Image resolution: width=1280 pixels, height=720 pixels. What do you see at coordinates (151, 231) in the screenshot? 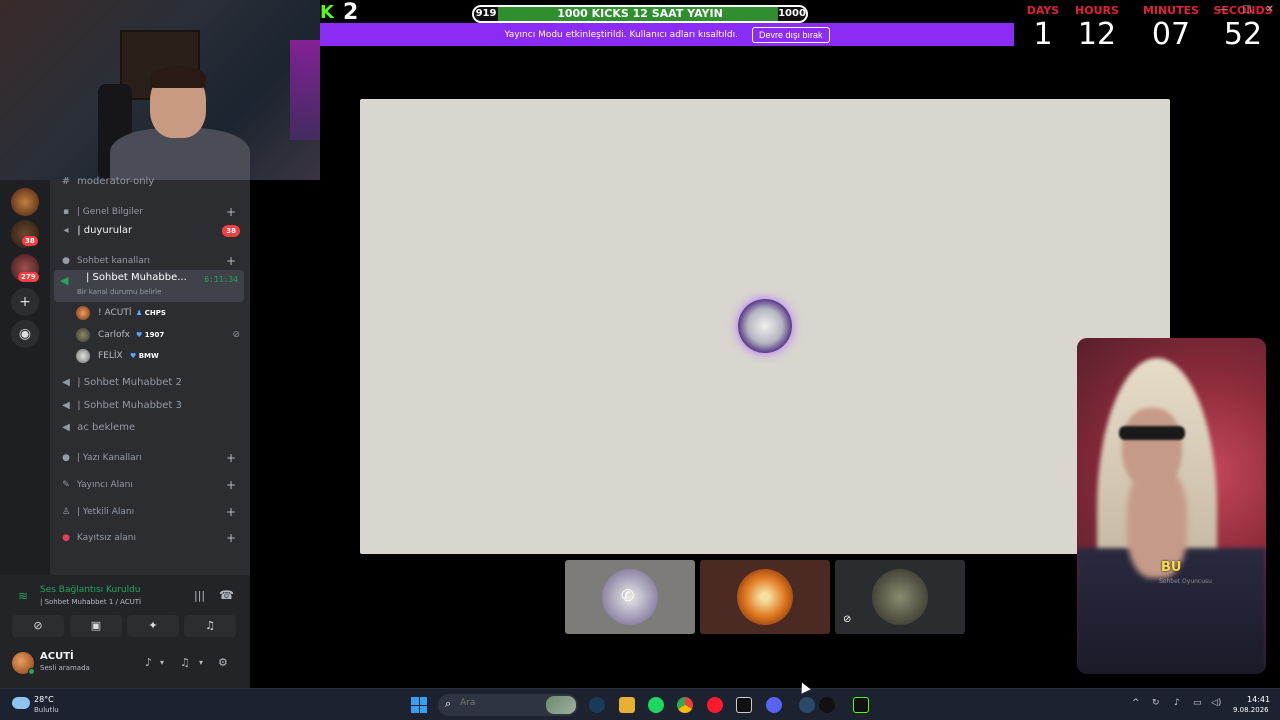
I see `channel-duyurular: ◂ | duyurular 38` at bounding box center [151, 231].